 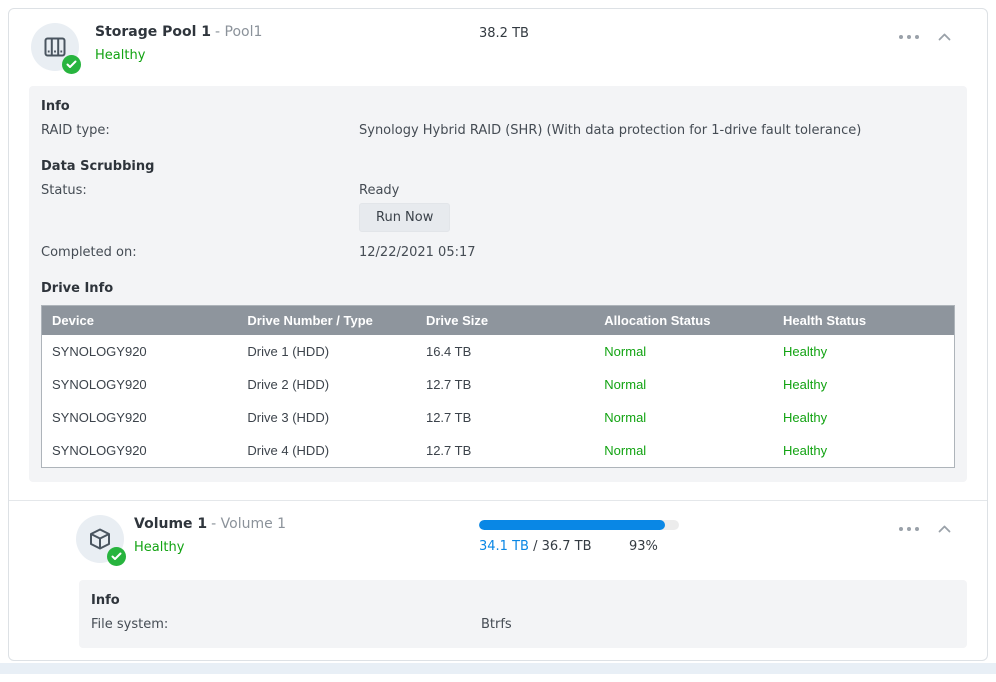 I want to click on storage-pool-header: Storage Pool 1- Pool1 Healthy 38.2 TB, so click(x=498, y=47).